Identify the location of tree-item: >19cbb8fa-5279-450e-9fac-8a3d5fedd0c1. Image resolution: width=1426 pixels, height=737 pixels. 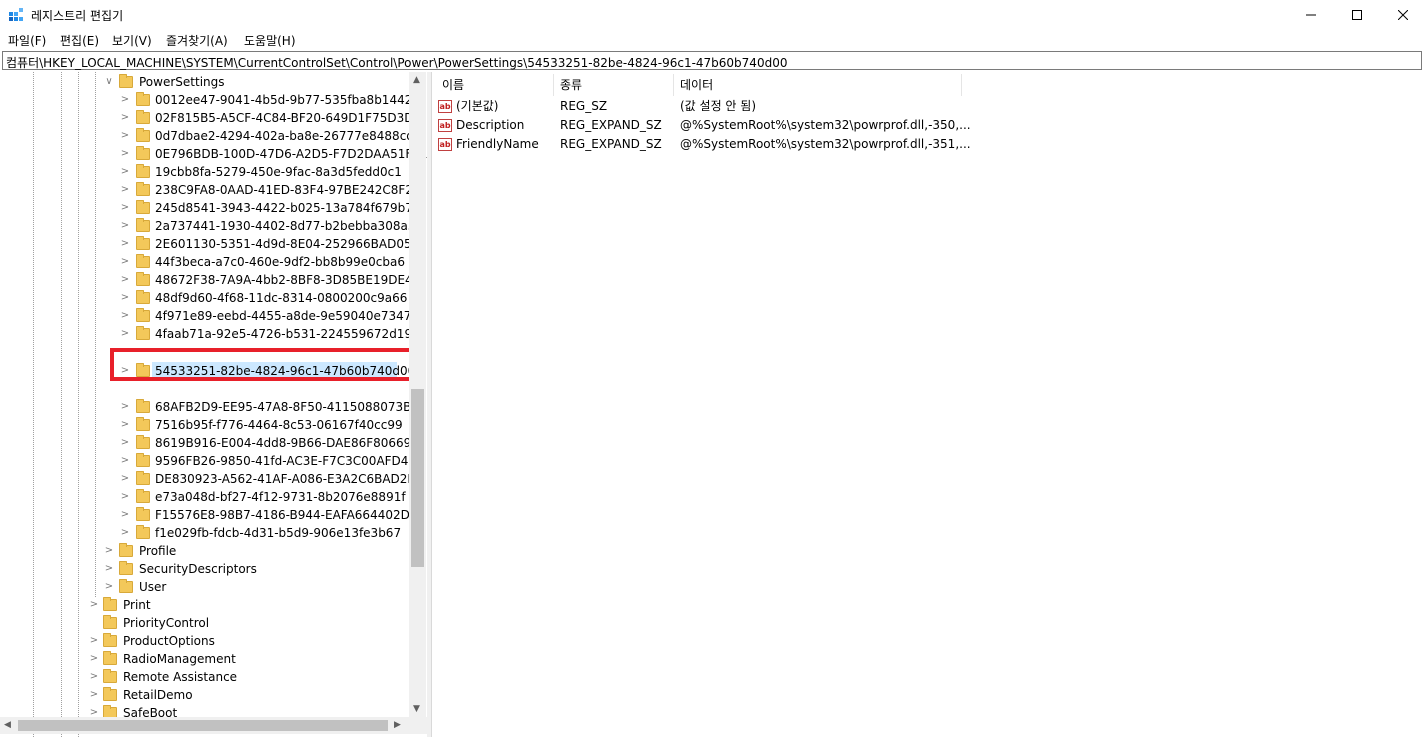
(204, 172).